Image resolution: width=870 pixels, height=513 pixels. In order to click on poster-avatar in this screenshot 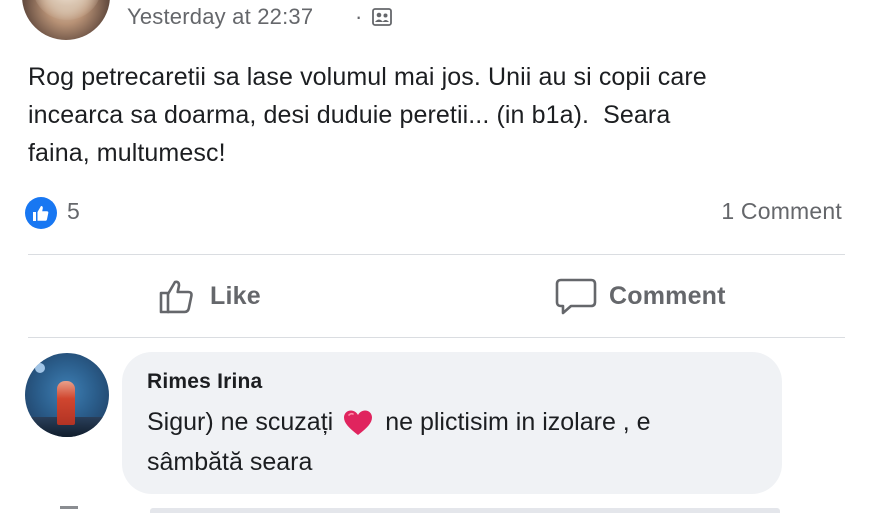, I will do `click(66, 20)`.